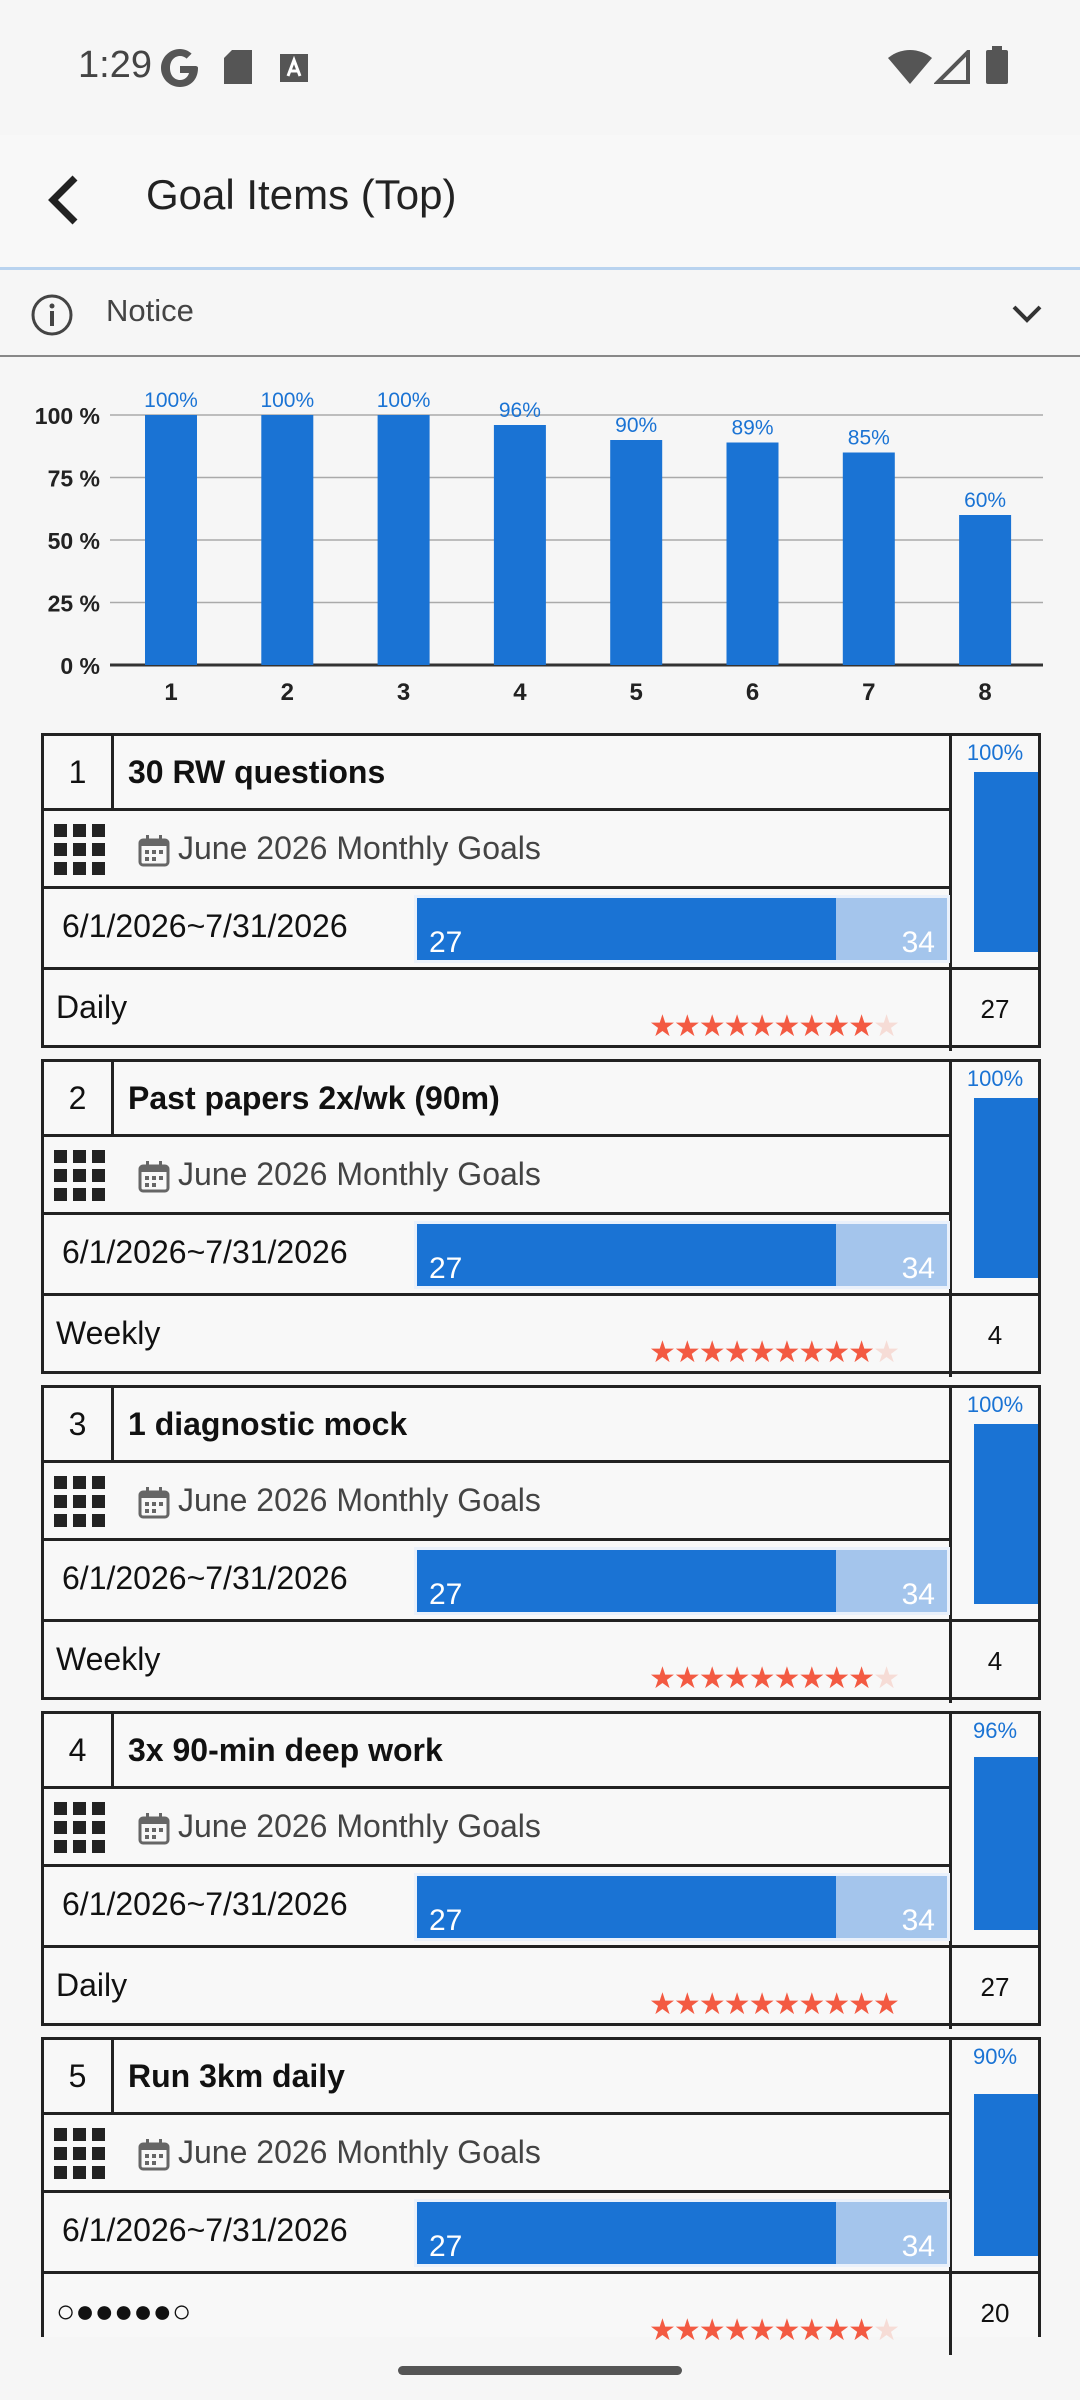  I want to click on goal-percent-panel: 96%, so click(995, 1831).